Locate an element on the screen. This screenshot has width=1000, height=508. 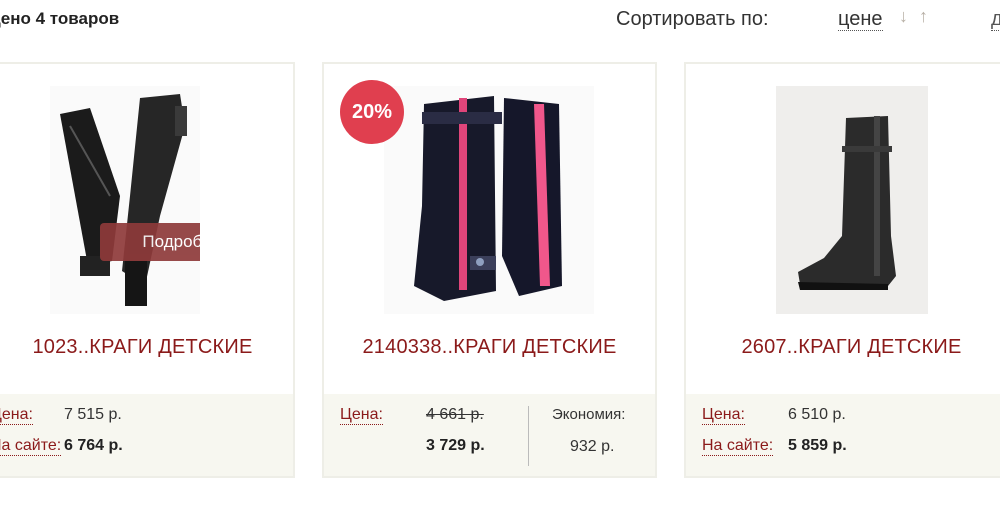
product-title: 2140338..КРАГИ ДЕТСКИЕ is located at coordinates (489, 347).